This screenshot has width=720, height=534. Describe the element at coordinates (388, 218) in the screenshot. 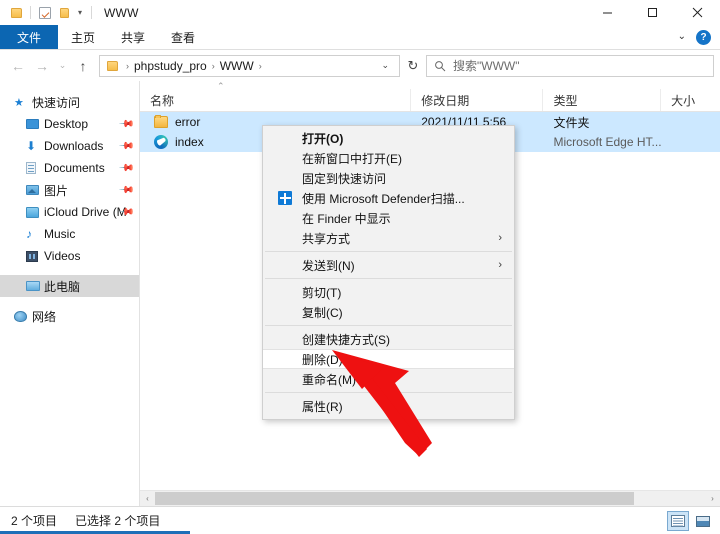

I see `menu-item-show-in-finder: 在 Finder 中显示` at that location.